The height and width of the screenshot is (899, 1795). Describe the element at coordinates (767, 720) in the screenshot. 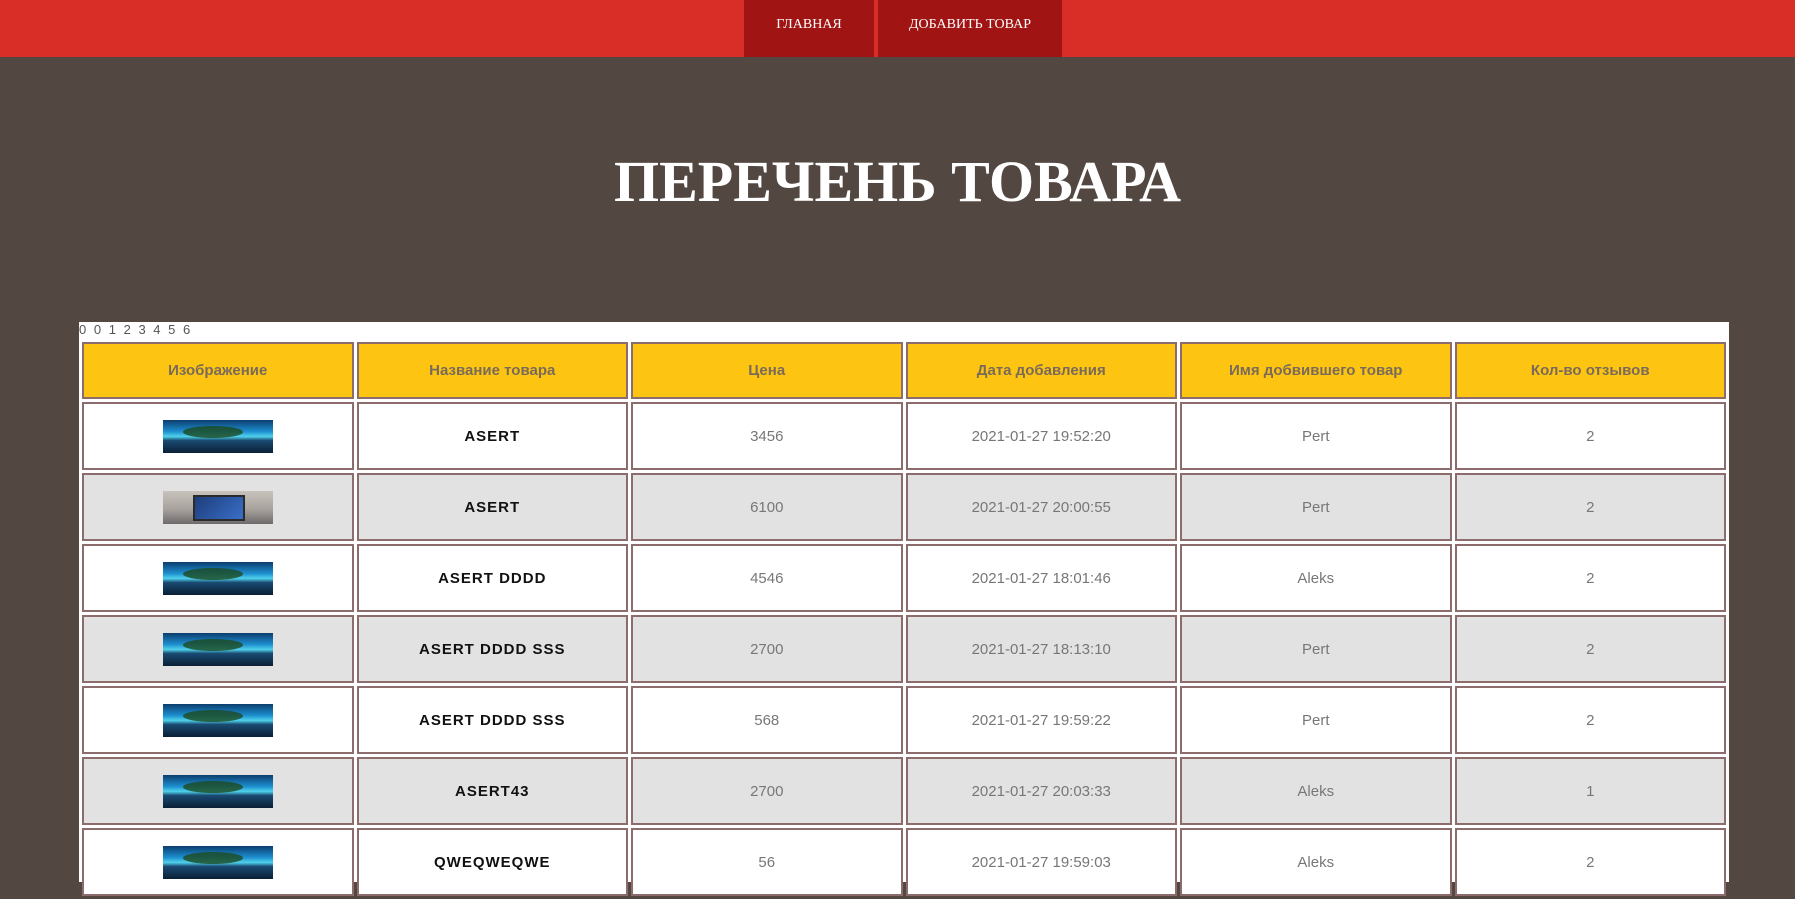

I see `product-price: 568` at that location.